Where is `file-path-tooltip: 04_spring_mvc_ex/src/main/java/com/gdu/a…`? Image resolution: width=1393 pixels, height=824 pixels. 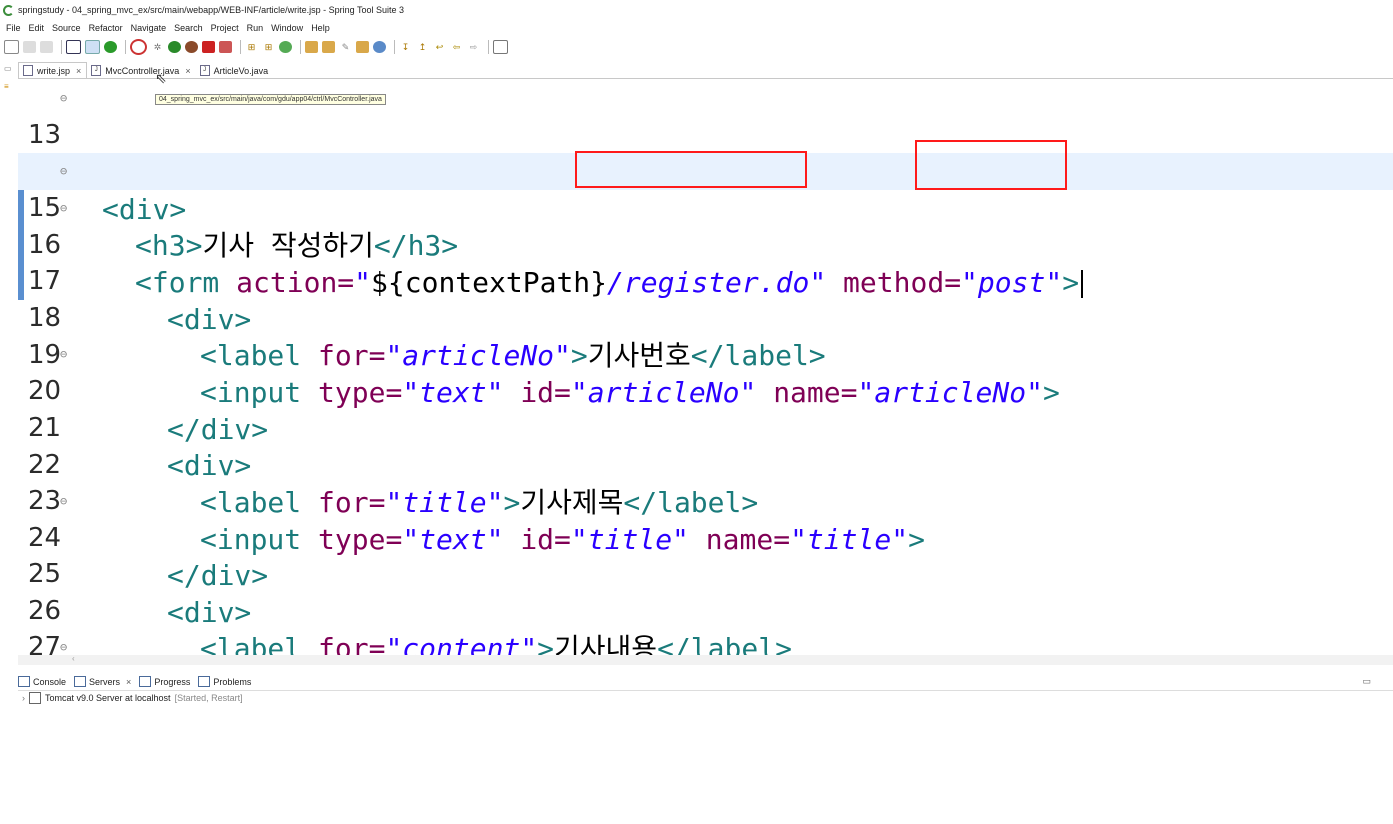
file-path-tooltip: 04_spring_mvc_ex/src/main/java/com/gdu/a… is located at coordinates (270, 99).